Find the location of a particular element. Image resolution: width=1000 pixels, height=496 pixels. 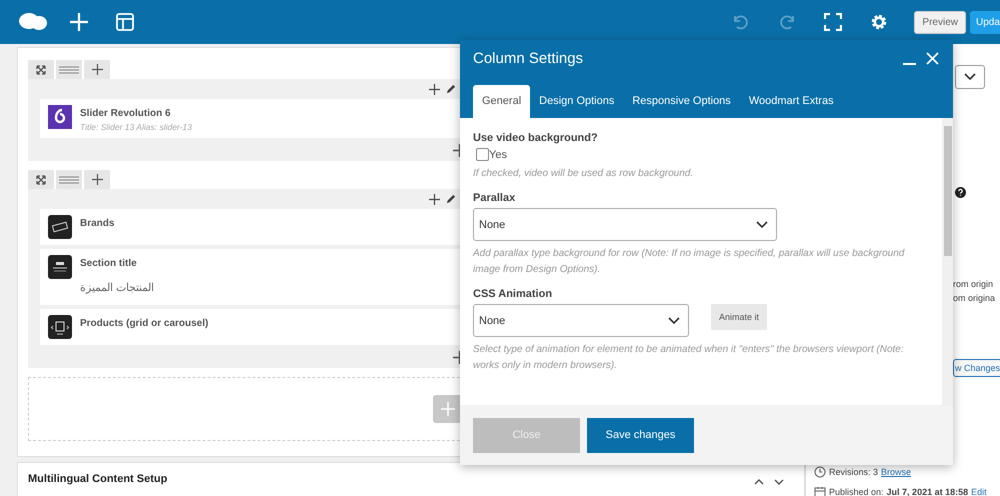

element-title: Slider Revolution 6 is located at coordinates (126, 113).